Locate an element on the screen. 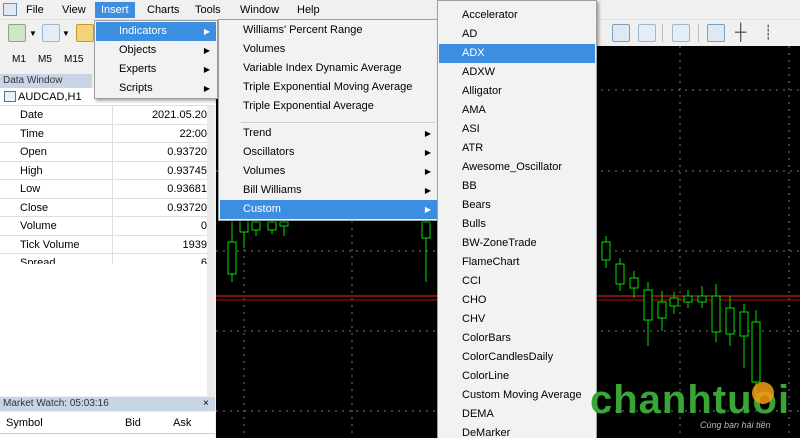  table-row: Date 2021.05.20 is located at coordinates (107, 115).